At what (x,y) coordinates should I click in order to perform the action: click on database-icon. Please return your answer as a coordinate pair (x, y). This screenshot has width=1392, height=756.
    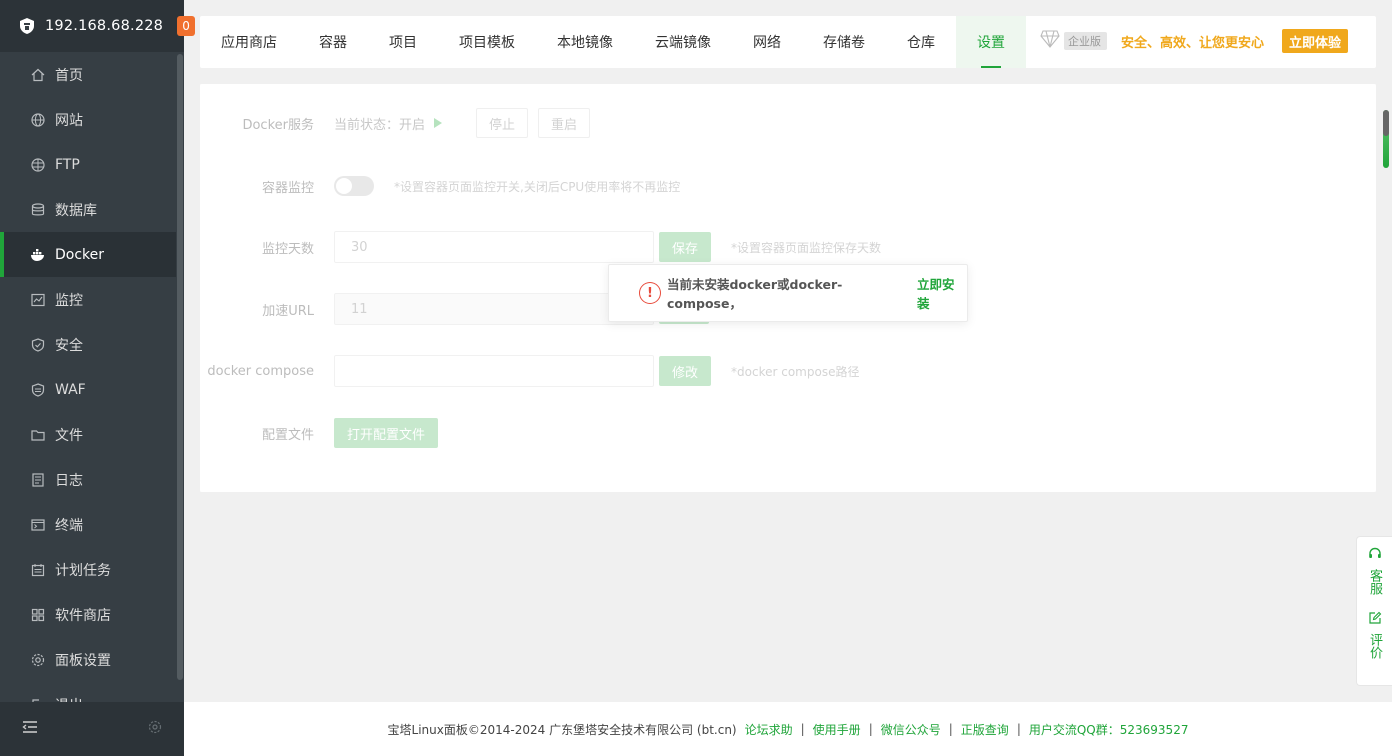
    Looking at the image, I should click on (38, 210).